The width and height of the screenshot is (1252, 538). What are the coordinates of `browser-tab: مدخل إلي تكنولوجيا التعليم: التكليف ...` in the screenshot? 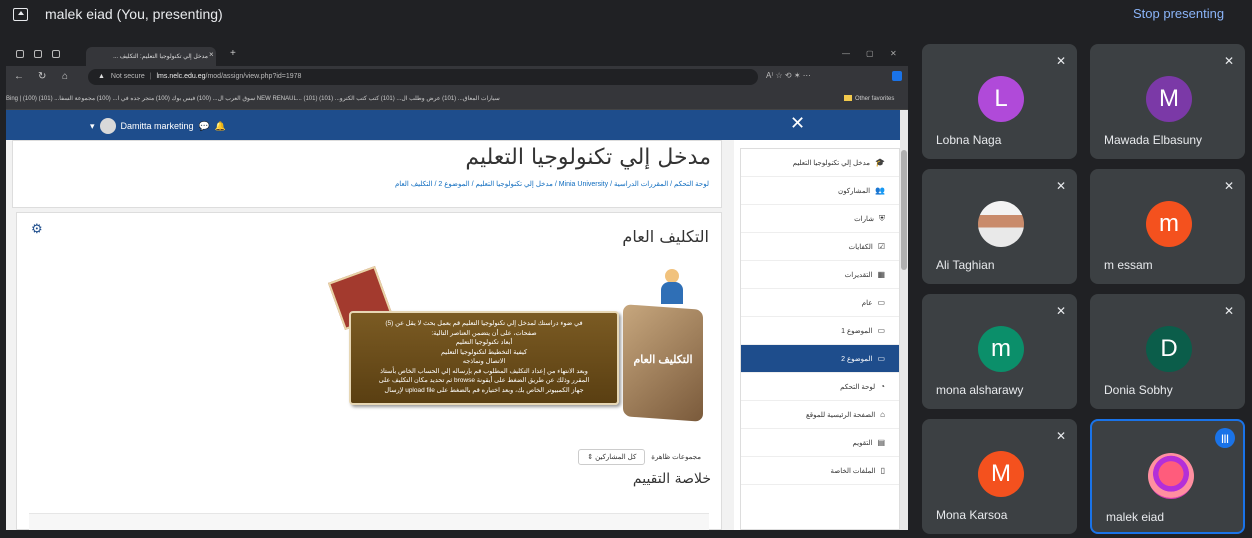 It's located at (151, 56).